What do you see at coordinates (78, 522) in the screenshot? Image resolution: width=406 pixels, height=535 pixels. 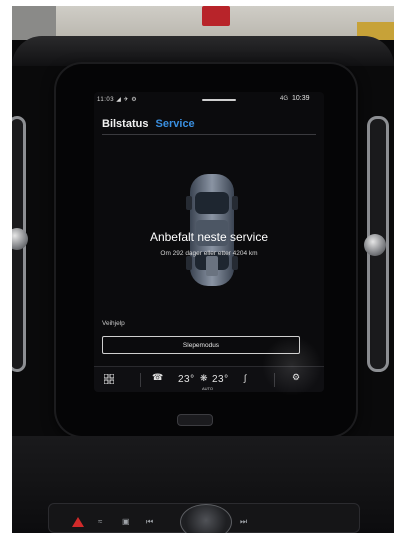 I see `hazard-icon` at bounding box center [78, 522].